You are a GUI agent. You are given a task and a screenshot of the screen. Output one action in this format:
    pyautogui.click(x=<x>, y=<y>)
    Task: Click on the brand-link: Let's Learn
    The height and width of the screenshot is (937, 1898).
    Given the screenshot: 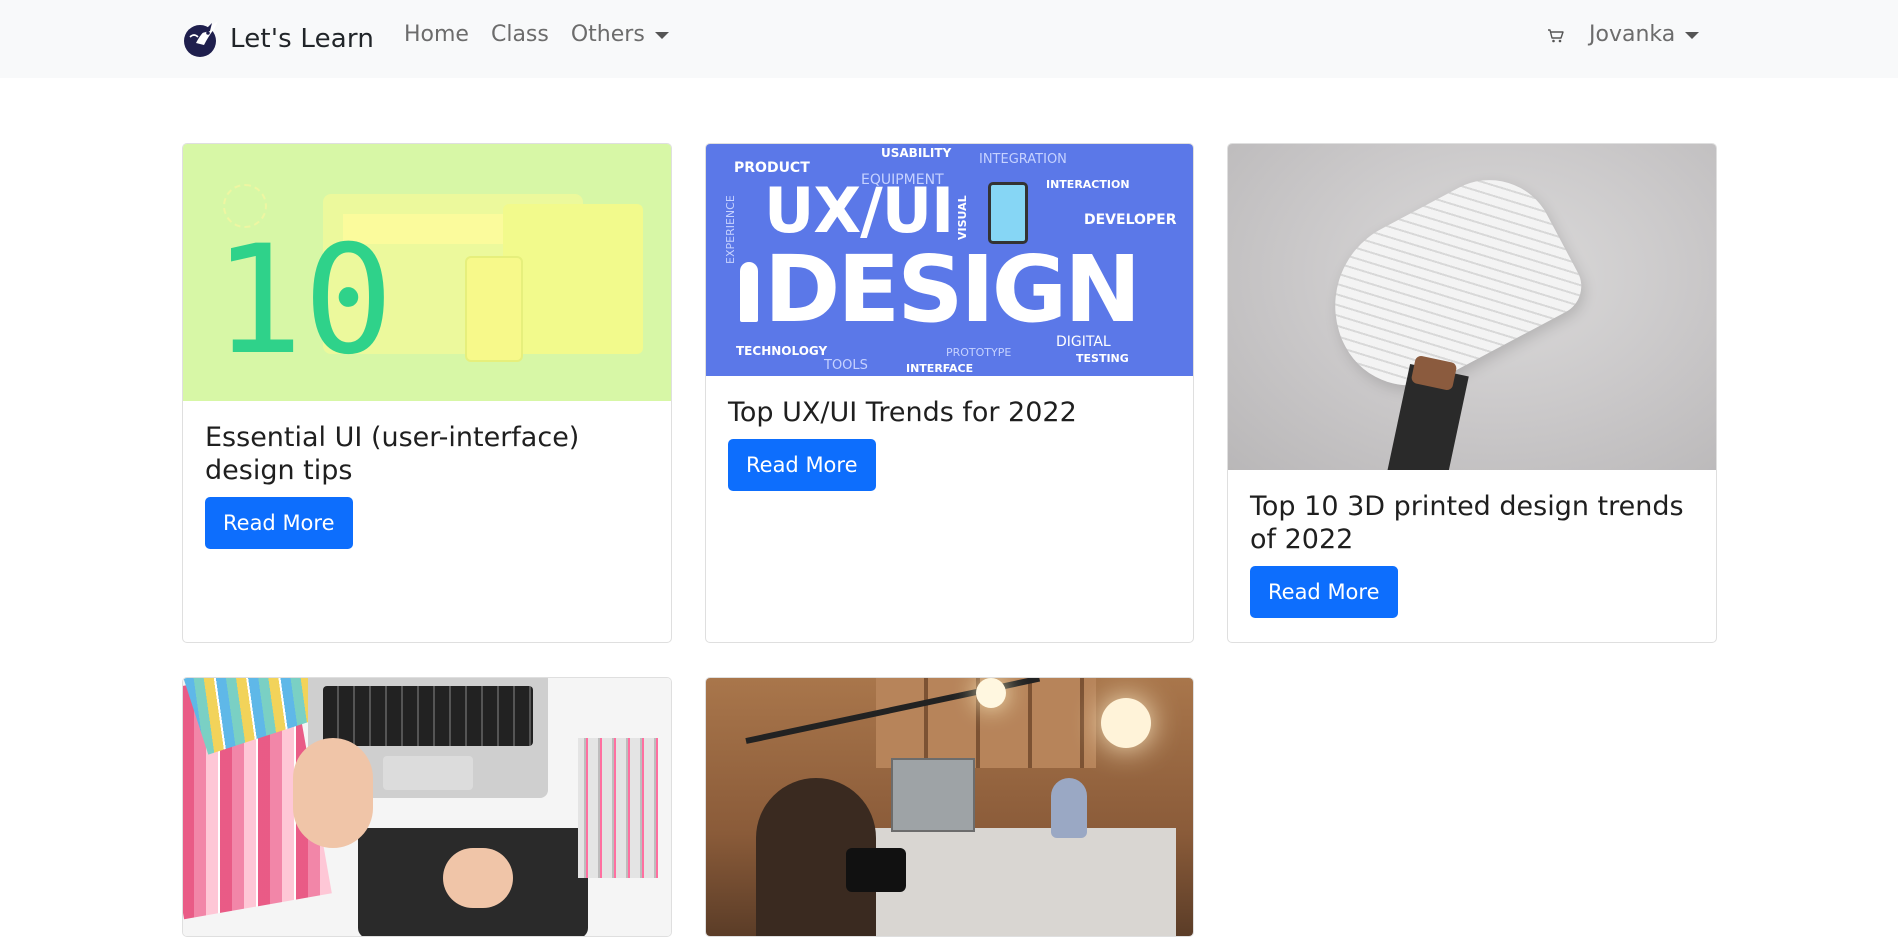 What is the action you would take?
    pyautogui.click(x=278, y=39)
    